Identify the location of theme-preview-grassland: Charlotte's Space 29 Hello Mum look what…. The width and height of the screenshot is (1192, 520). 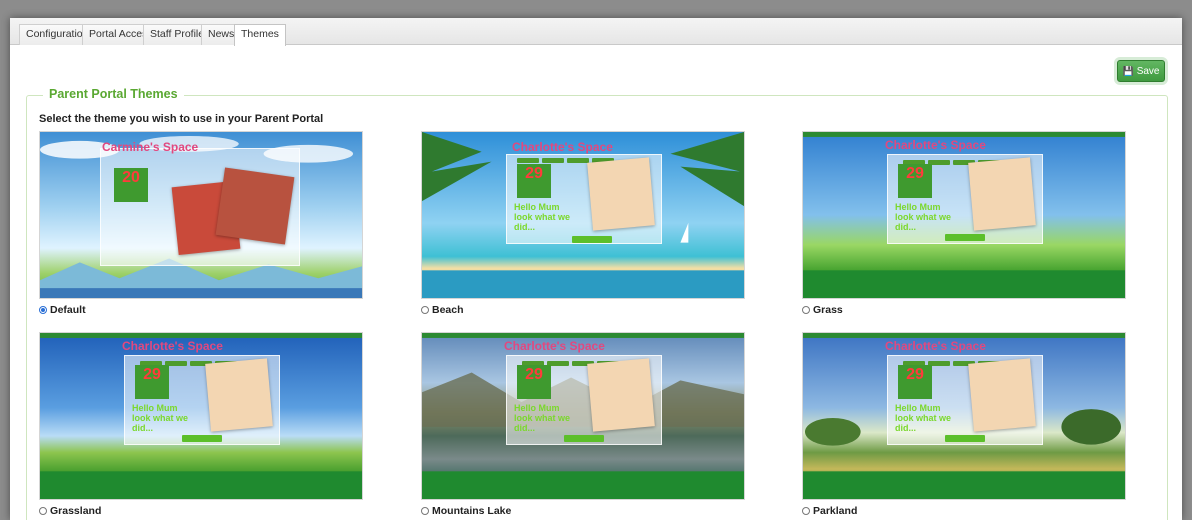
(201, 416).